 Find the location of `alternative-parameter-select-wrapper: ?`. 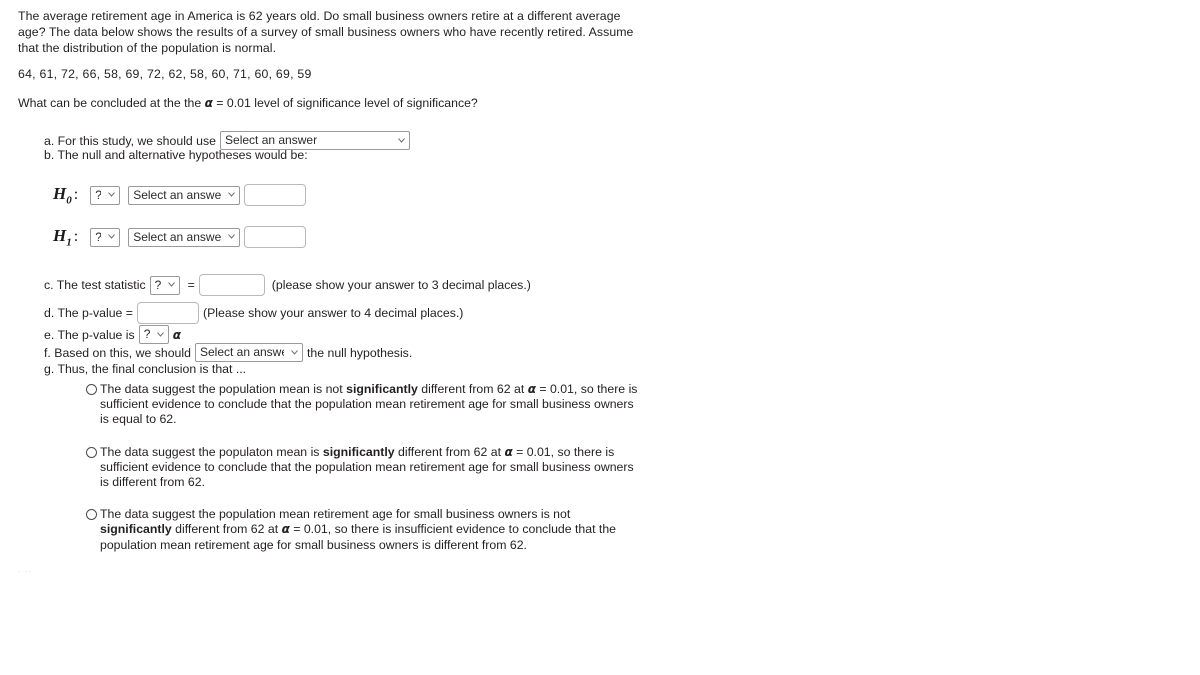

alternative-parameter-select-wrapper: ? is located at coordinates (105, 237).